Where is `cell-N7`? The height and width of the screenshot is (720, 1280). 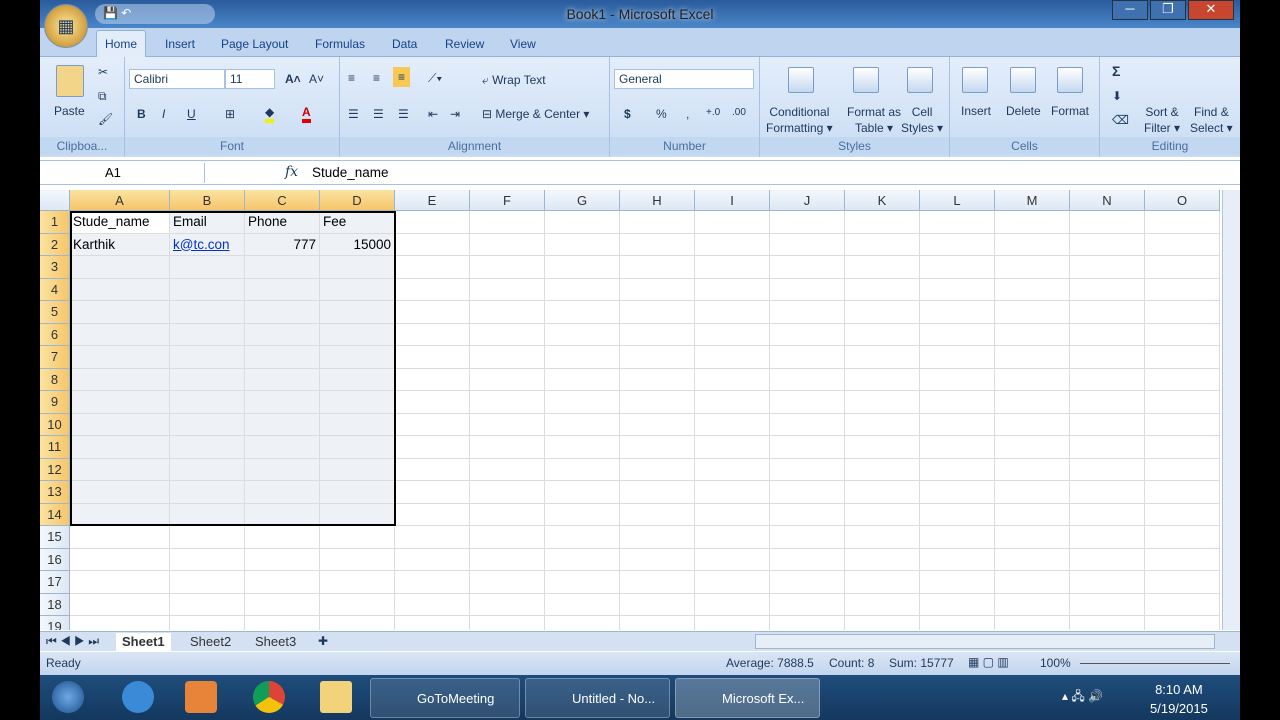 cell-N7 is located at coordinates (1107, 357).